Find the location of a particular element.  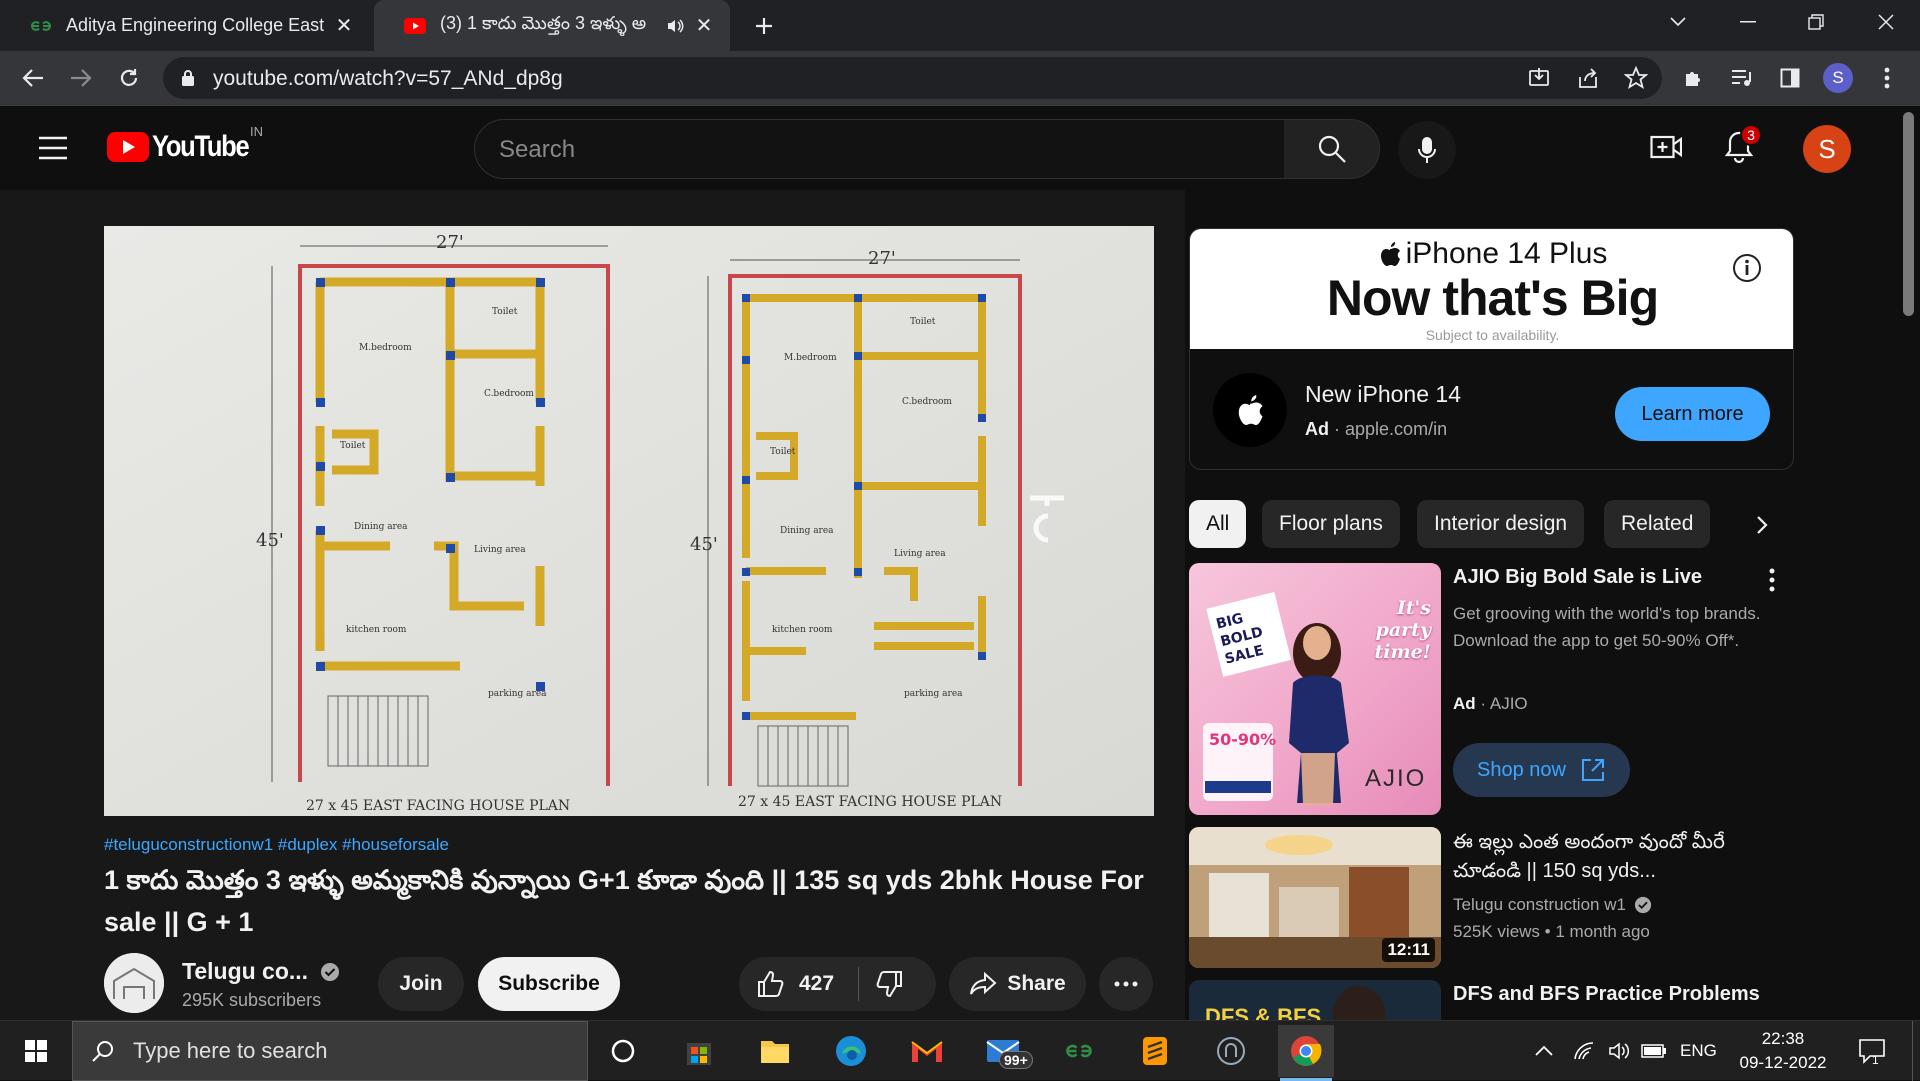

external-link-icon is located at coordinates (1592, 770).